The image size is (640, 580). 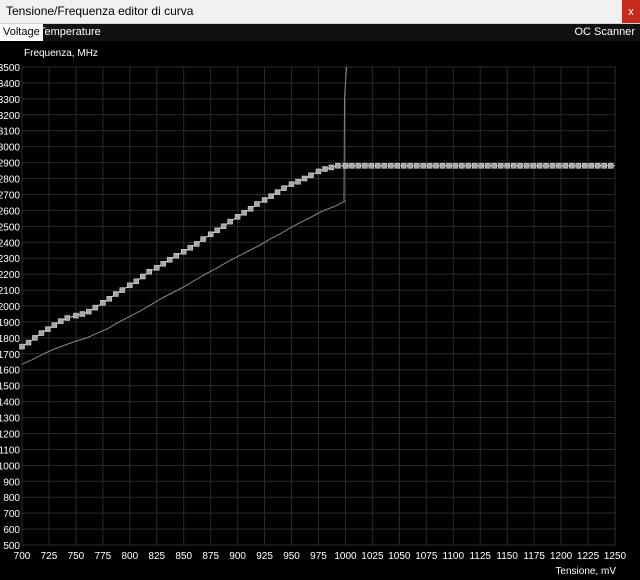 I want to click on oc-scanner-button: OC Scanner, so click(x=604, y=32).